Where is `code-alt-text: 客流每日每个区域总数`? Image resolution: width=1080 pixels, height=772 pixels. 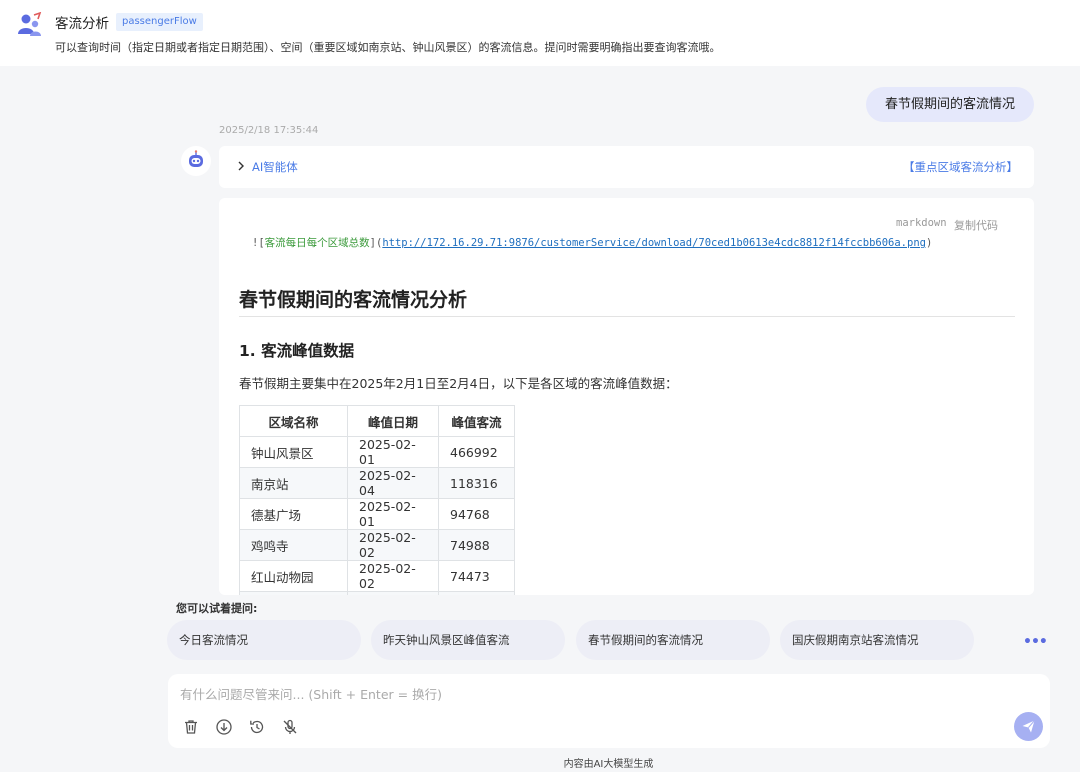
code-alt-text: 客流每日每个区域总数 is located at coordinates (317, 243).